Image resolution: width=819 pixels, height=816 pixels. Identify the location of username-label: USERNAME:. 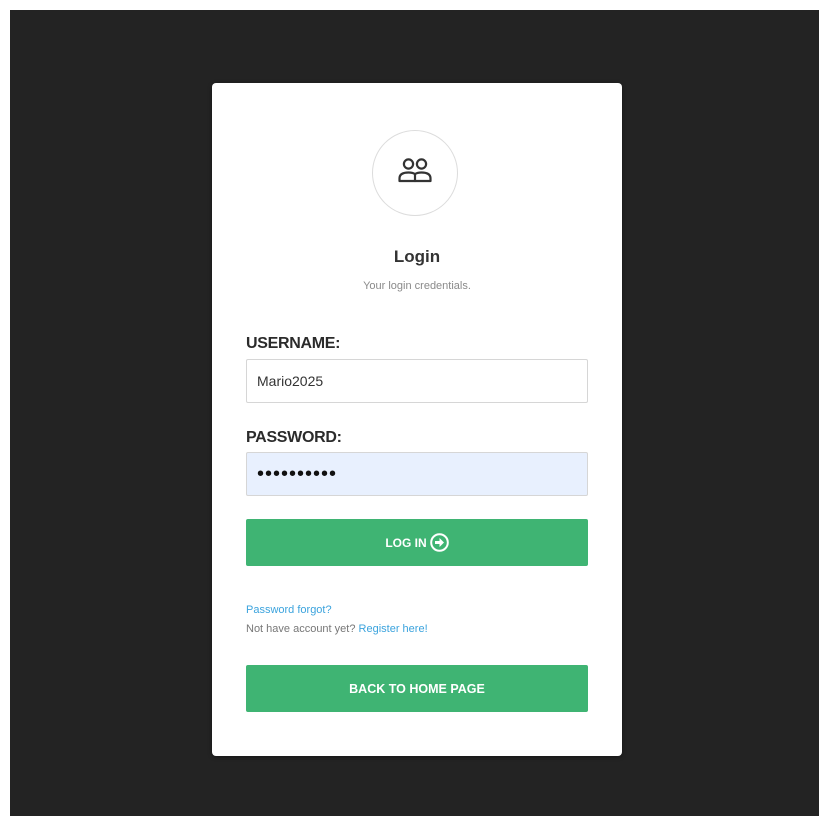
(293, 343).